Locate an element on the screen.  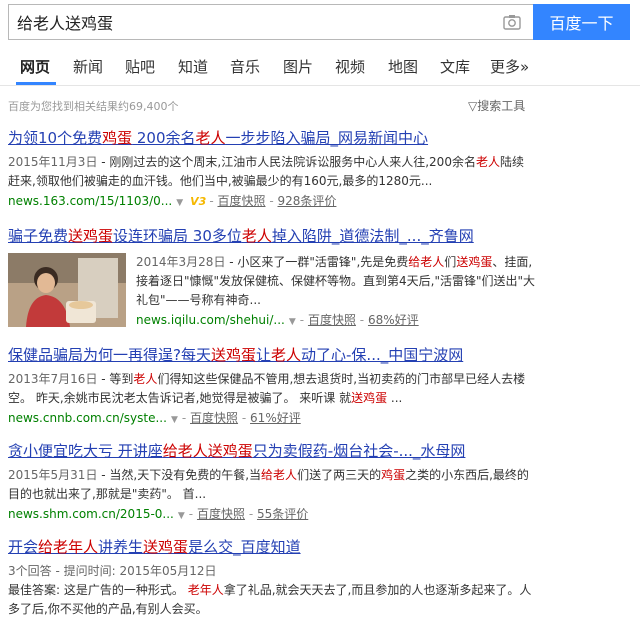
camera-icon is located at coordinates (512, 22).